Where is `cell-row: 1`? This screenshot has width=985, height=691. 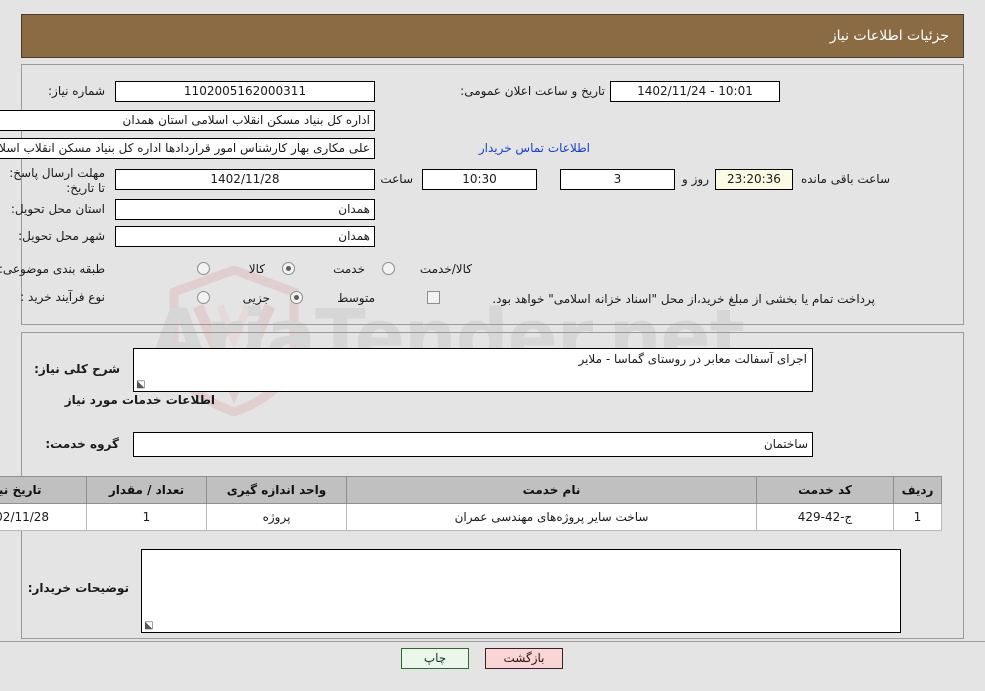
cell-row: 1 is located at coordinates (917, 517).